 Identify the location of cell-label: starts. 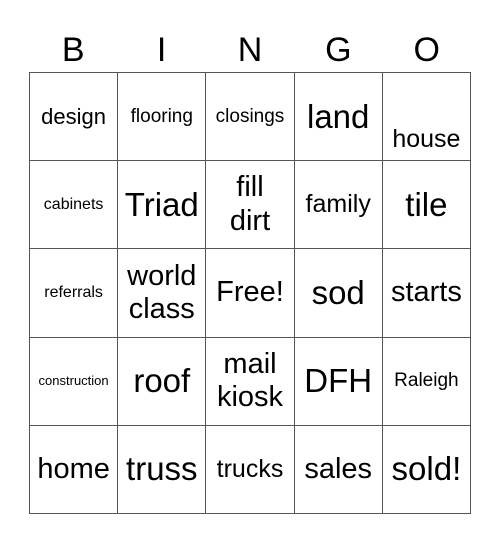
(426, 292).